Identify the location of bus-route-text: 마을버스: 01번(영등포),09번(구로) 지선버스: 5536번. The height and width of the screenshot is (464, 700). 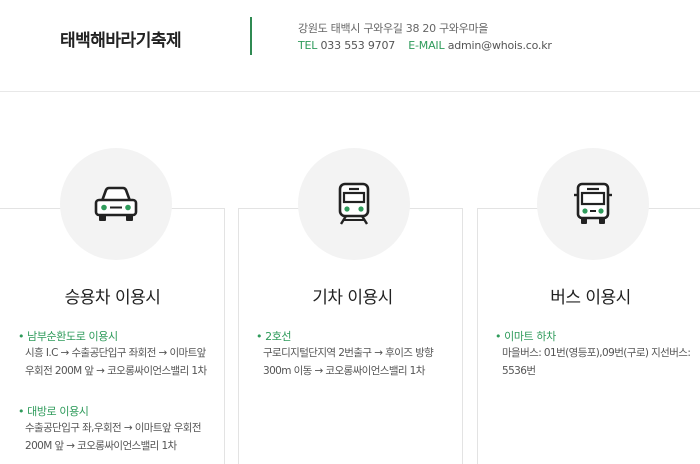
(596, 362).